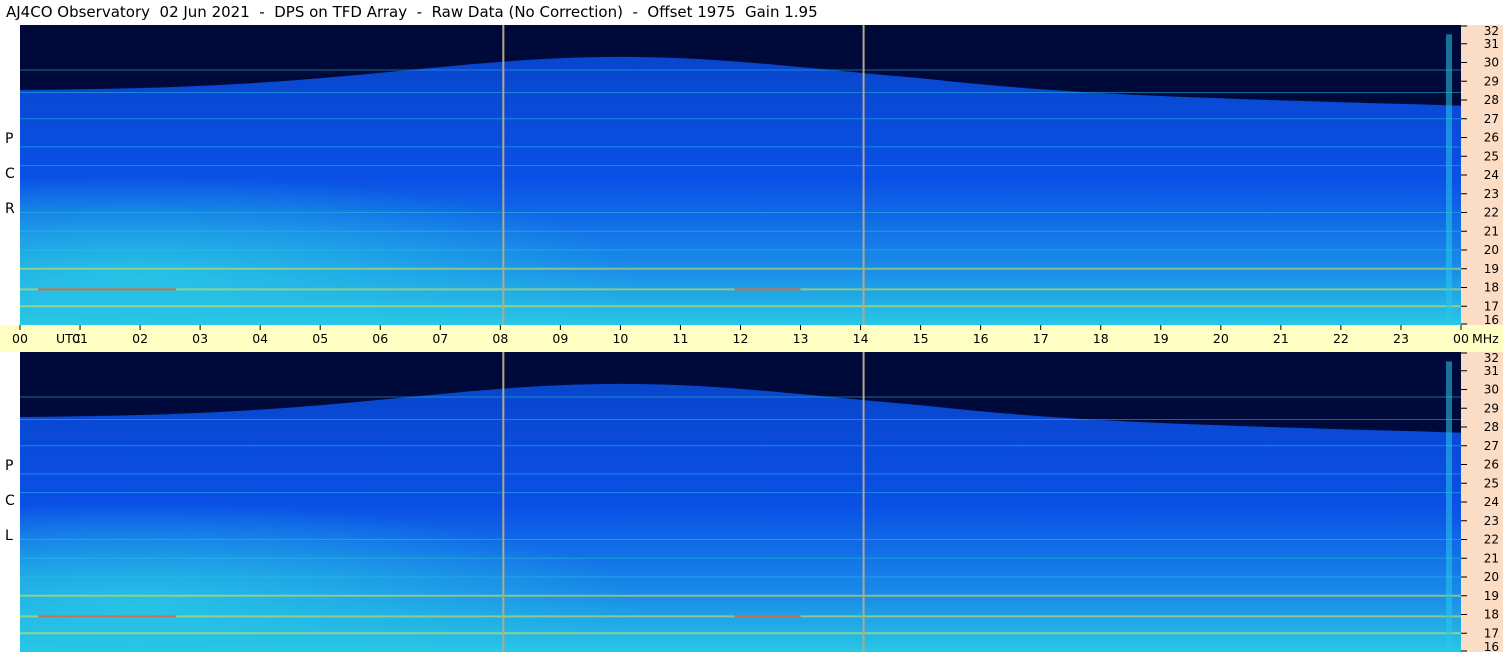 The height and width of the screenshot is (672, 1503). I want to click on lcp-freq-label-22: 22, so click(1491, 540).